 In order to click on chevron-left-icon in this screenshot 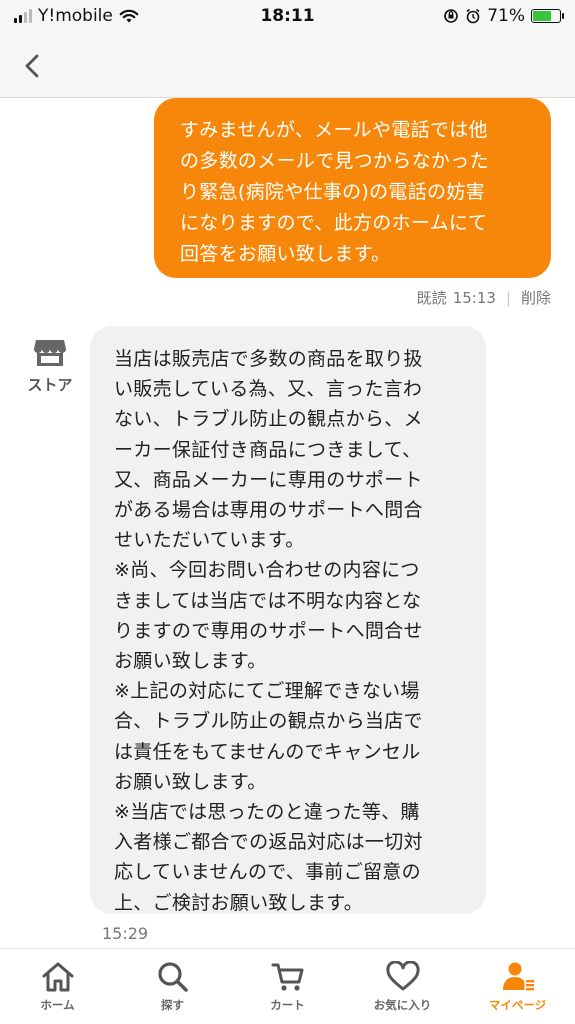, I will do `click(32, 66)`.